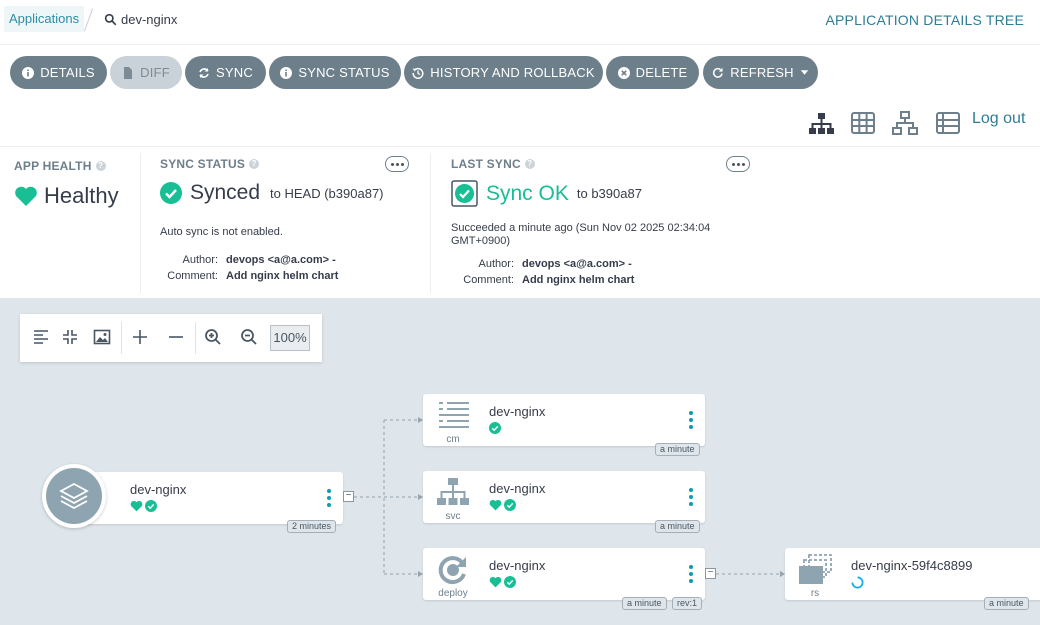  I want to click on service-name: dev-nginx, so click(517, 488).